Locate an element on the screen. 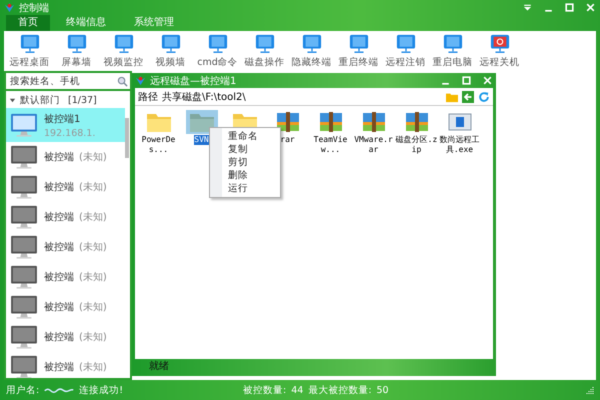 The image size is (600, 400). max-value: 50 is located at coordinates (382, 390).